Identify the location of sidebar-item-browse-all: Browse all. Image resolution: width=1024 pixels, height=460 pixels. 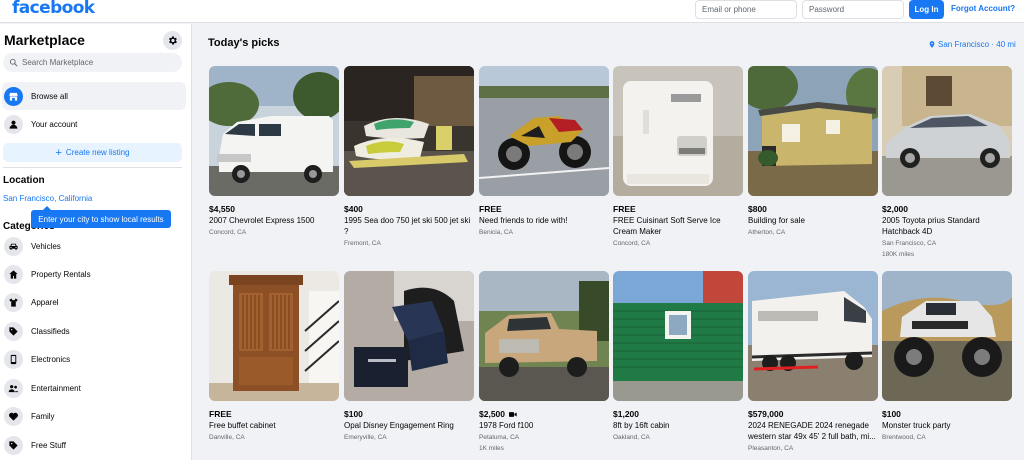
(94, 96).